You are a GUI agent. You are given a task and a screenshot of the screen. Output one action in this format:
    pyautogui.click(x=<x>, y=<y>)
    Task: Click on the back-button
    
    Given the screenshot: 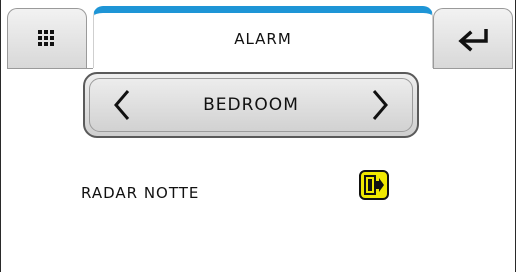 What is the action you would take?
    pyautogui.click(x=473, y=38)
    